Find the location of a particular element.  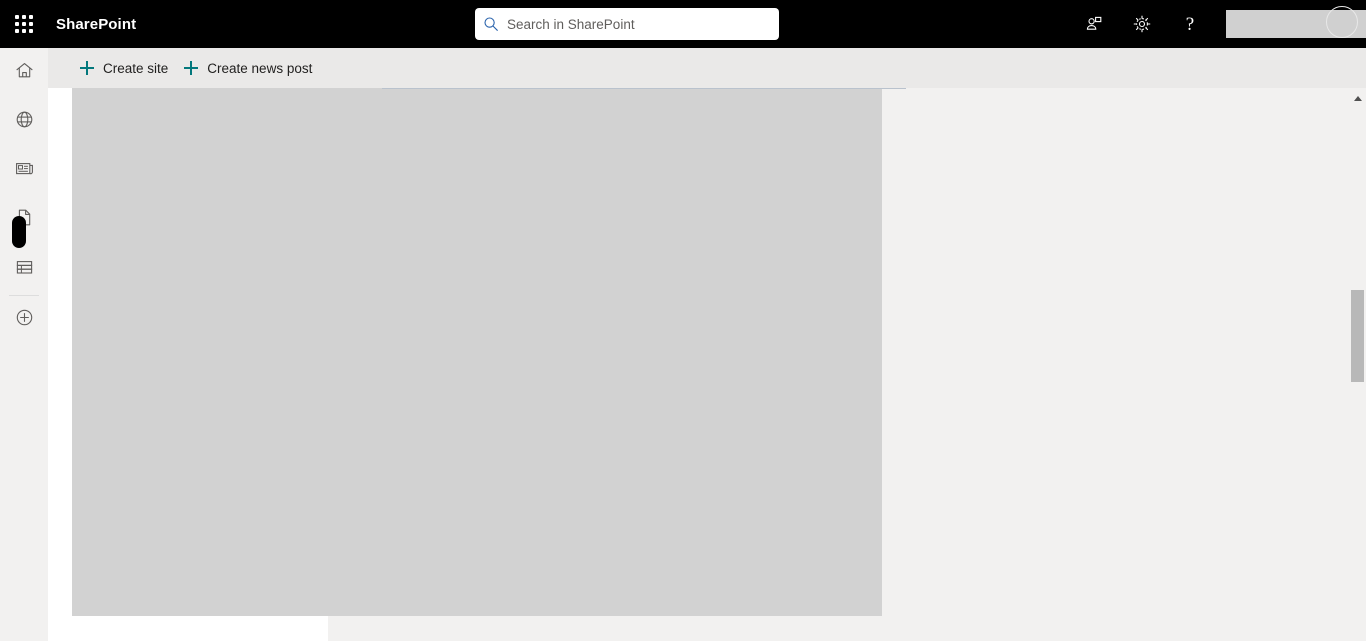

sidebar-item-news is located at coordinates (24, 171).